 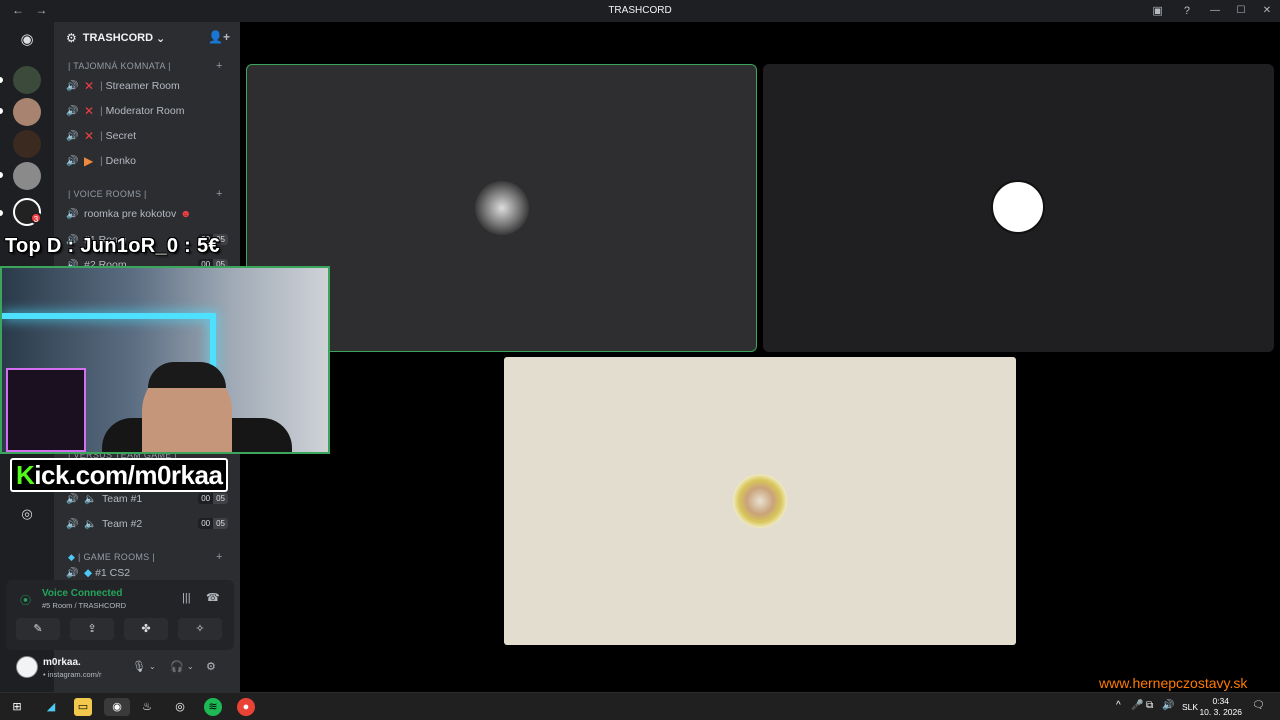 What do you see at coordinates (213, 597) in the screenshot?
I see `disconnect-icon: ☎` at bounding box center [213, 597].